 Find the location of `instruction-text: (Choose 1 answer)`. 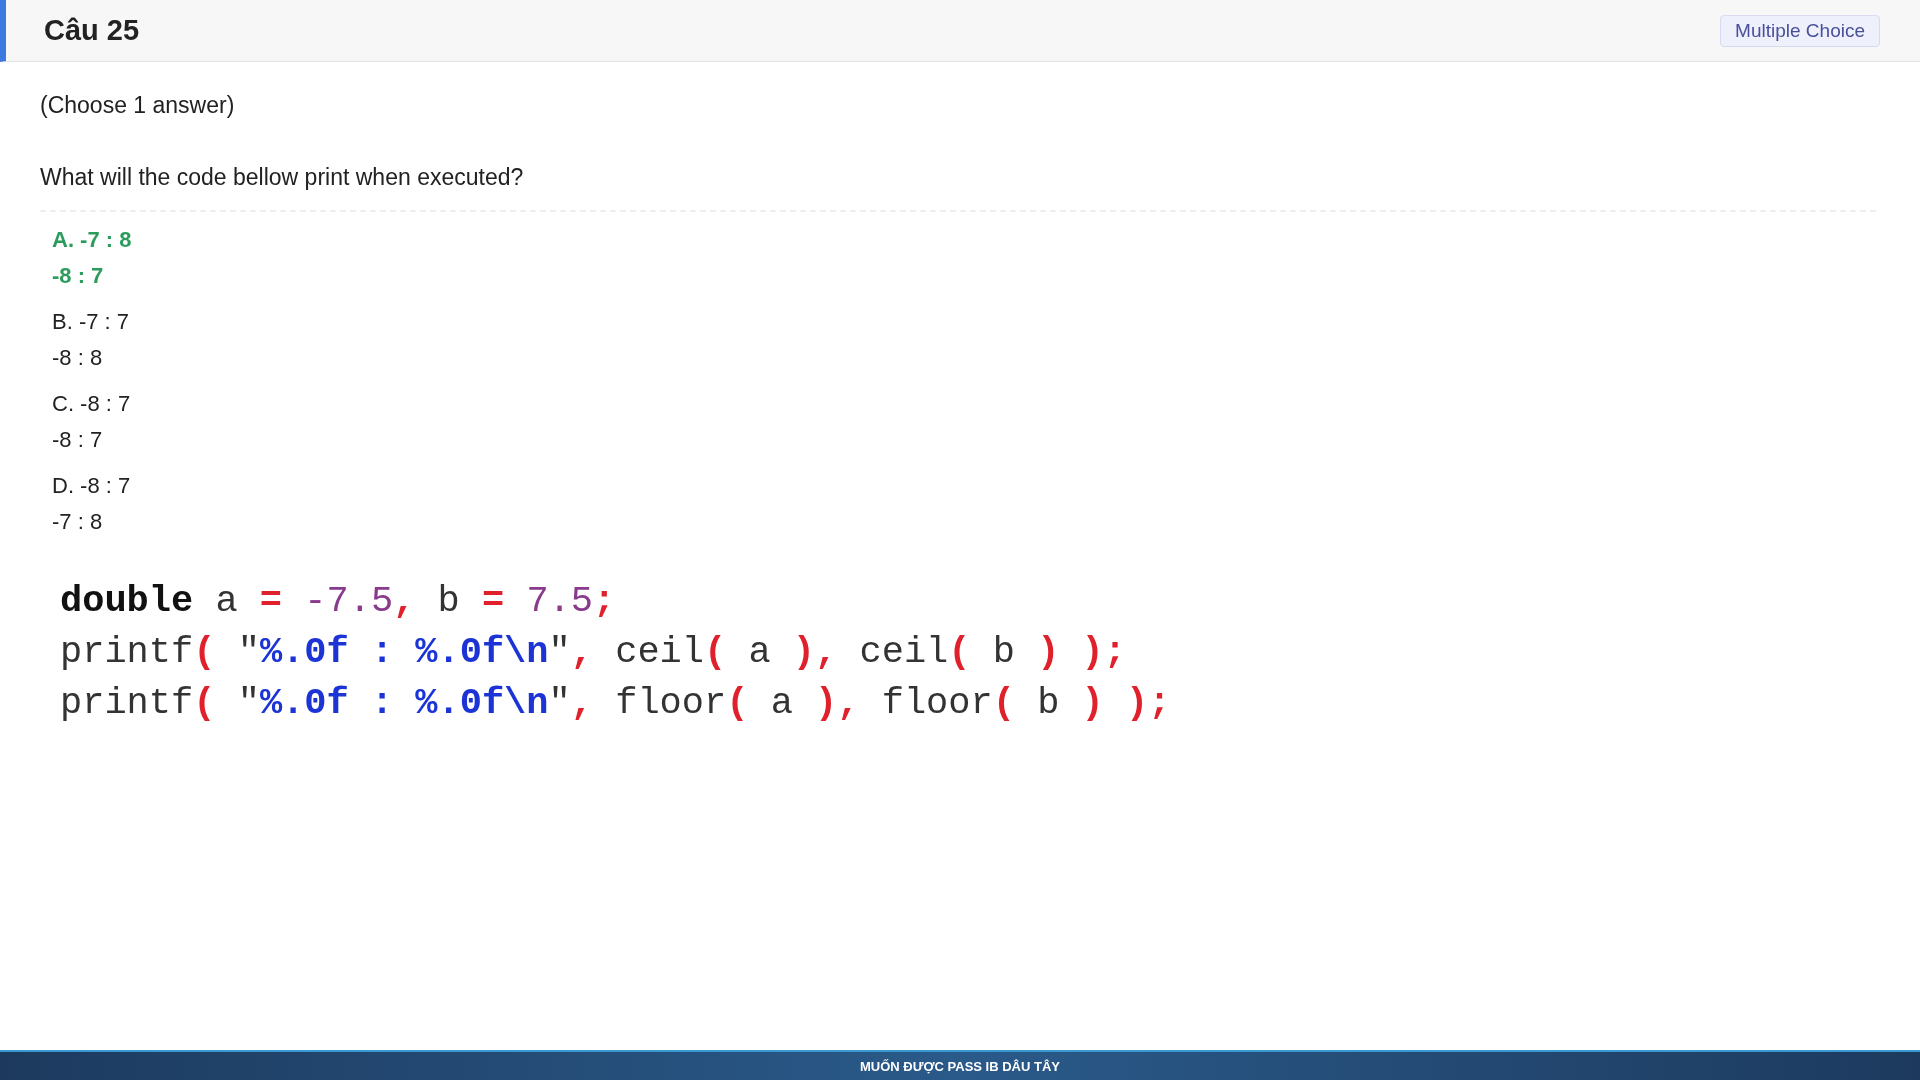

instruction-text: (Choose 1 answer) is located at coordinates (138, 105).